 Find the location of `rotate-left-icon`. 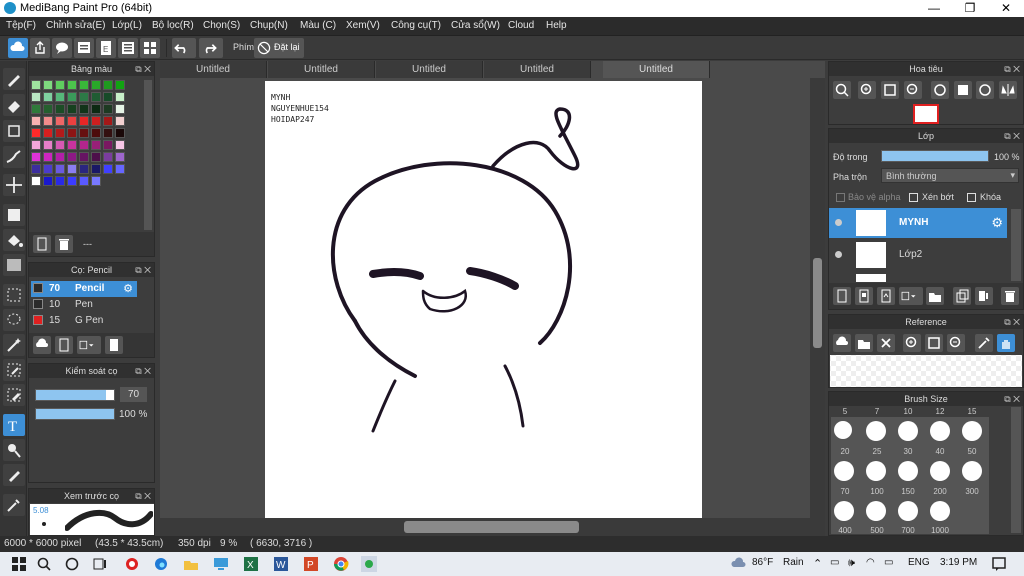

rotate-left-icon is located at coordinates (940, 90).